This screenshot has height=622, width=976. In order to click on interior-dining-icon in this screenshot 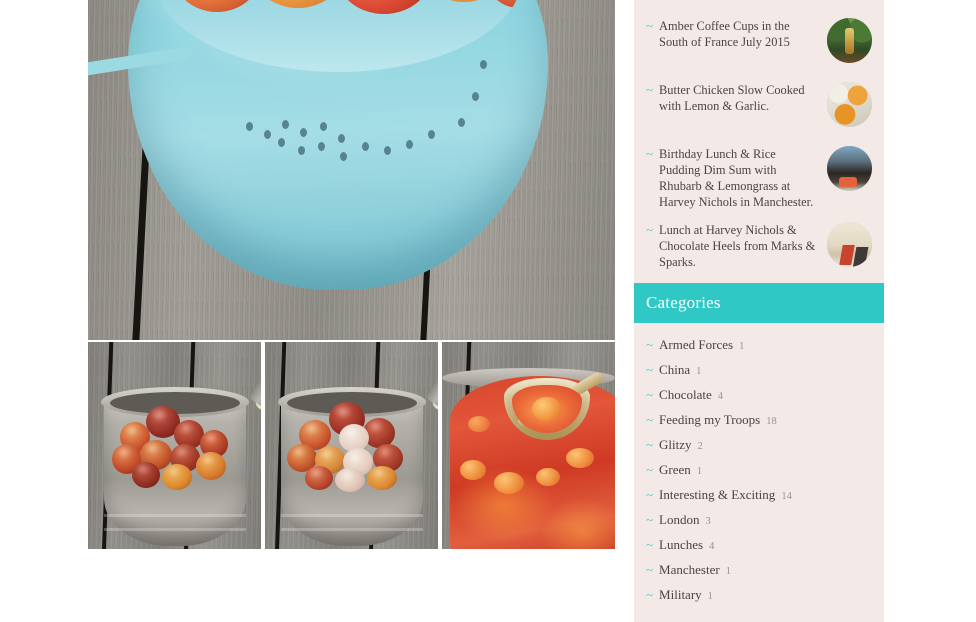, I will do `click(849, 244)`.